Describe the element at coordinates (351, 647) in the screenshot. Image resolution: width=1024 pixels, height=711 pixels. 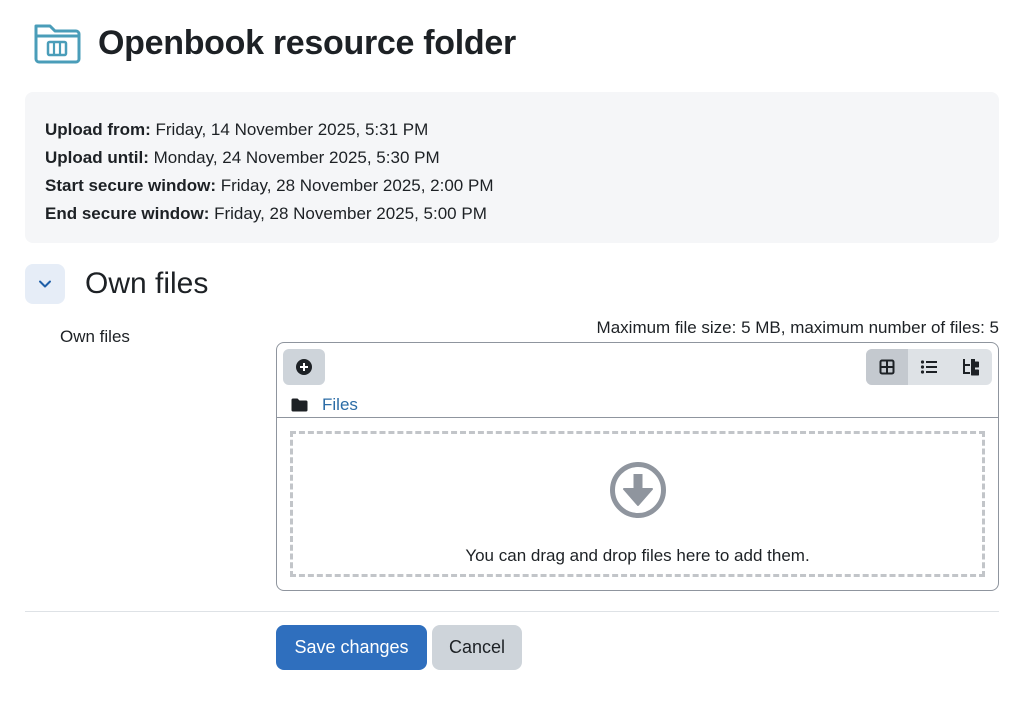
I see `save-changes-button: Save changes` at that location.